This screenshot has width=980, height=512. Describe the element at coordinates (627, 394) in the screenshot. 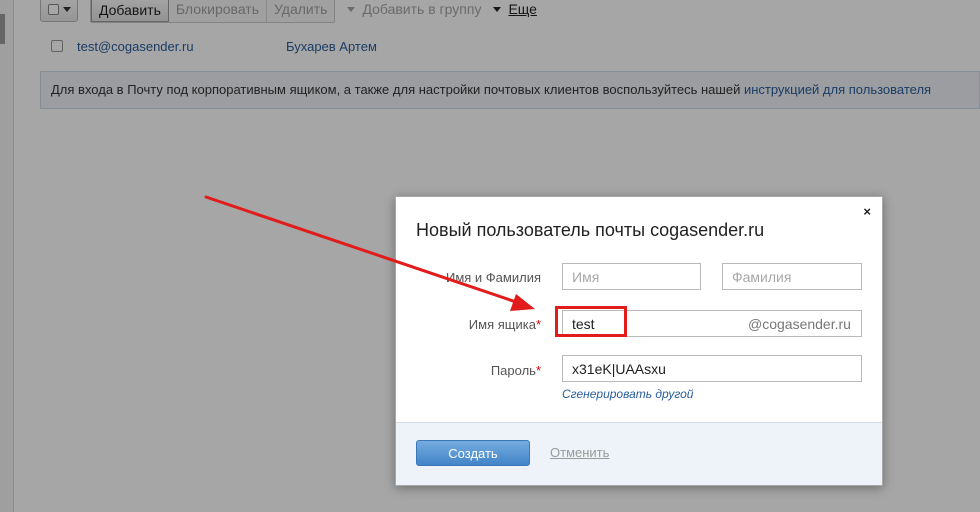

I see `generate-password-link: Сгенерировать другой` at that location.